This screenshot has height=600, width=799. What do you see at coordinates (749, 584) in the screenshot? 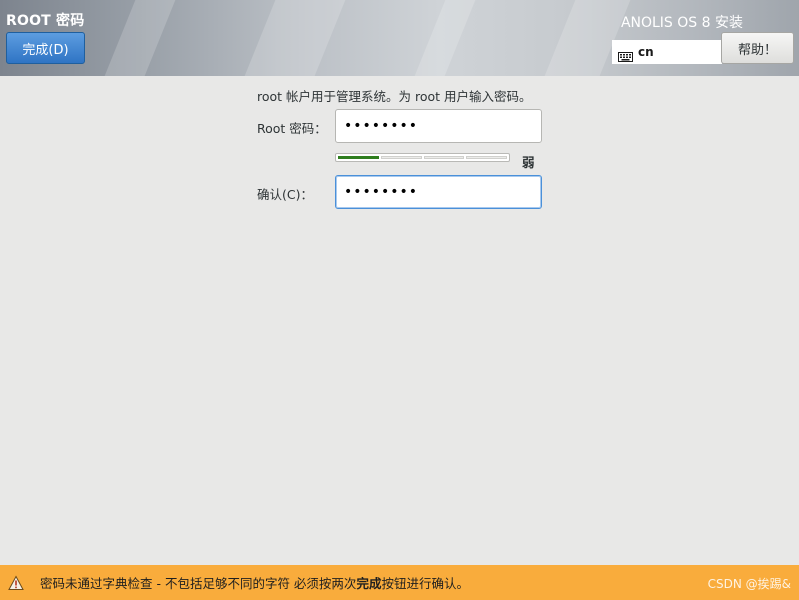
I see `watermark: CSDN @挨踢&` at bounding box center [749, 584].